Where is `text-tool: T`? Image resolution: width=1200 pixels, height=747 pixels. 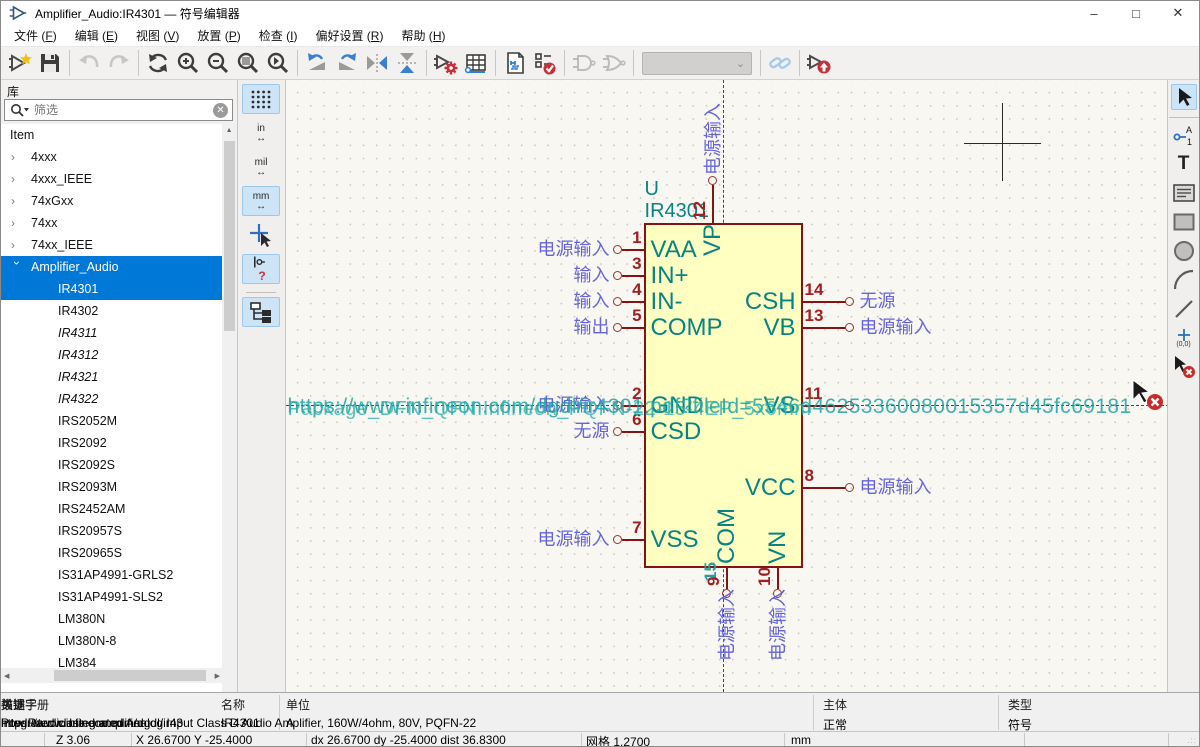 text-tool: T is located at coordinates (1184, 164).